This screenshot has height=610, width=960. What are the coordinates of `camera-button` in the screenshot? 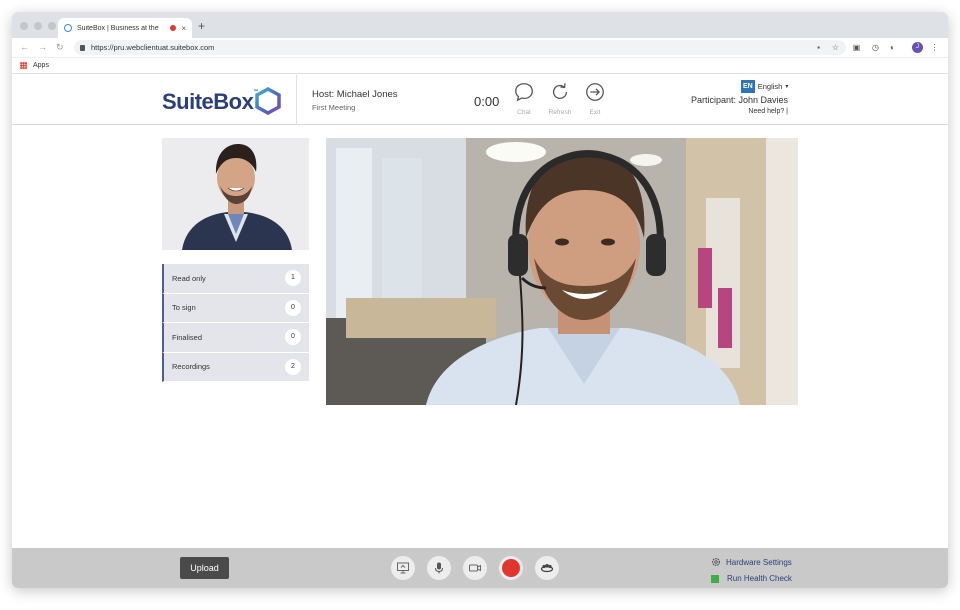 It's located at (475, 568).